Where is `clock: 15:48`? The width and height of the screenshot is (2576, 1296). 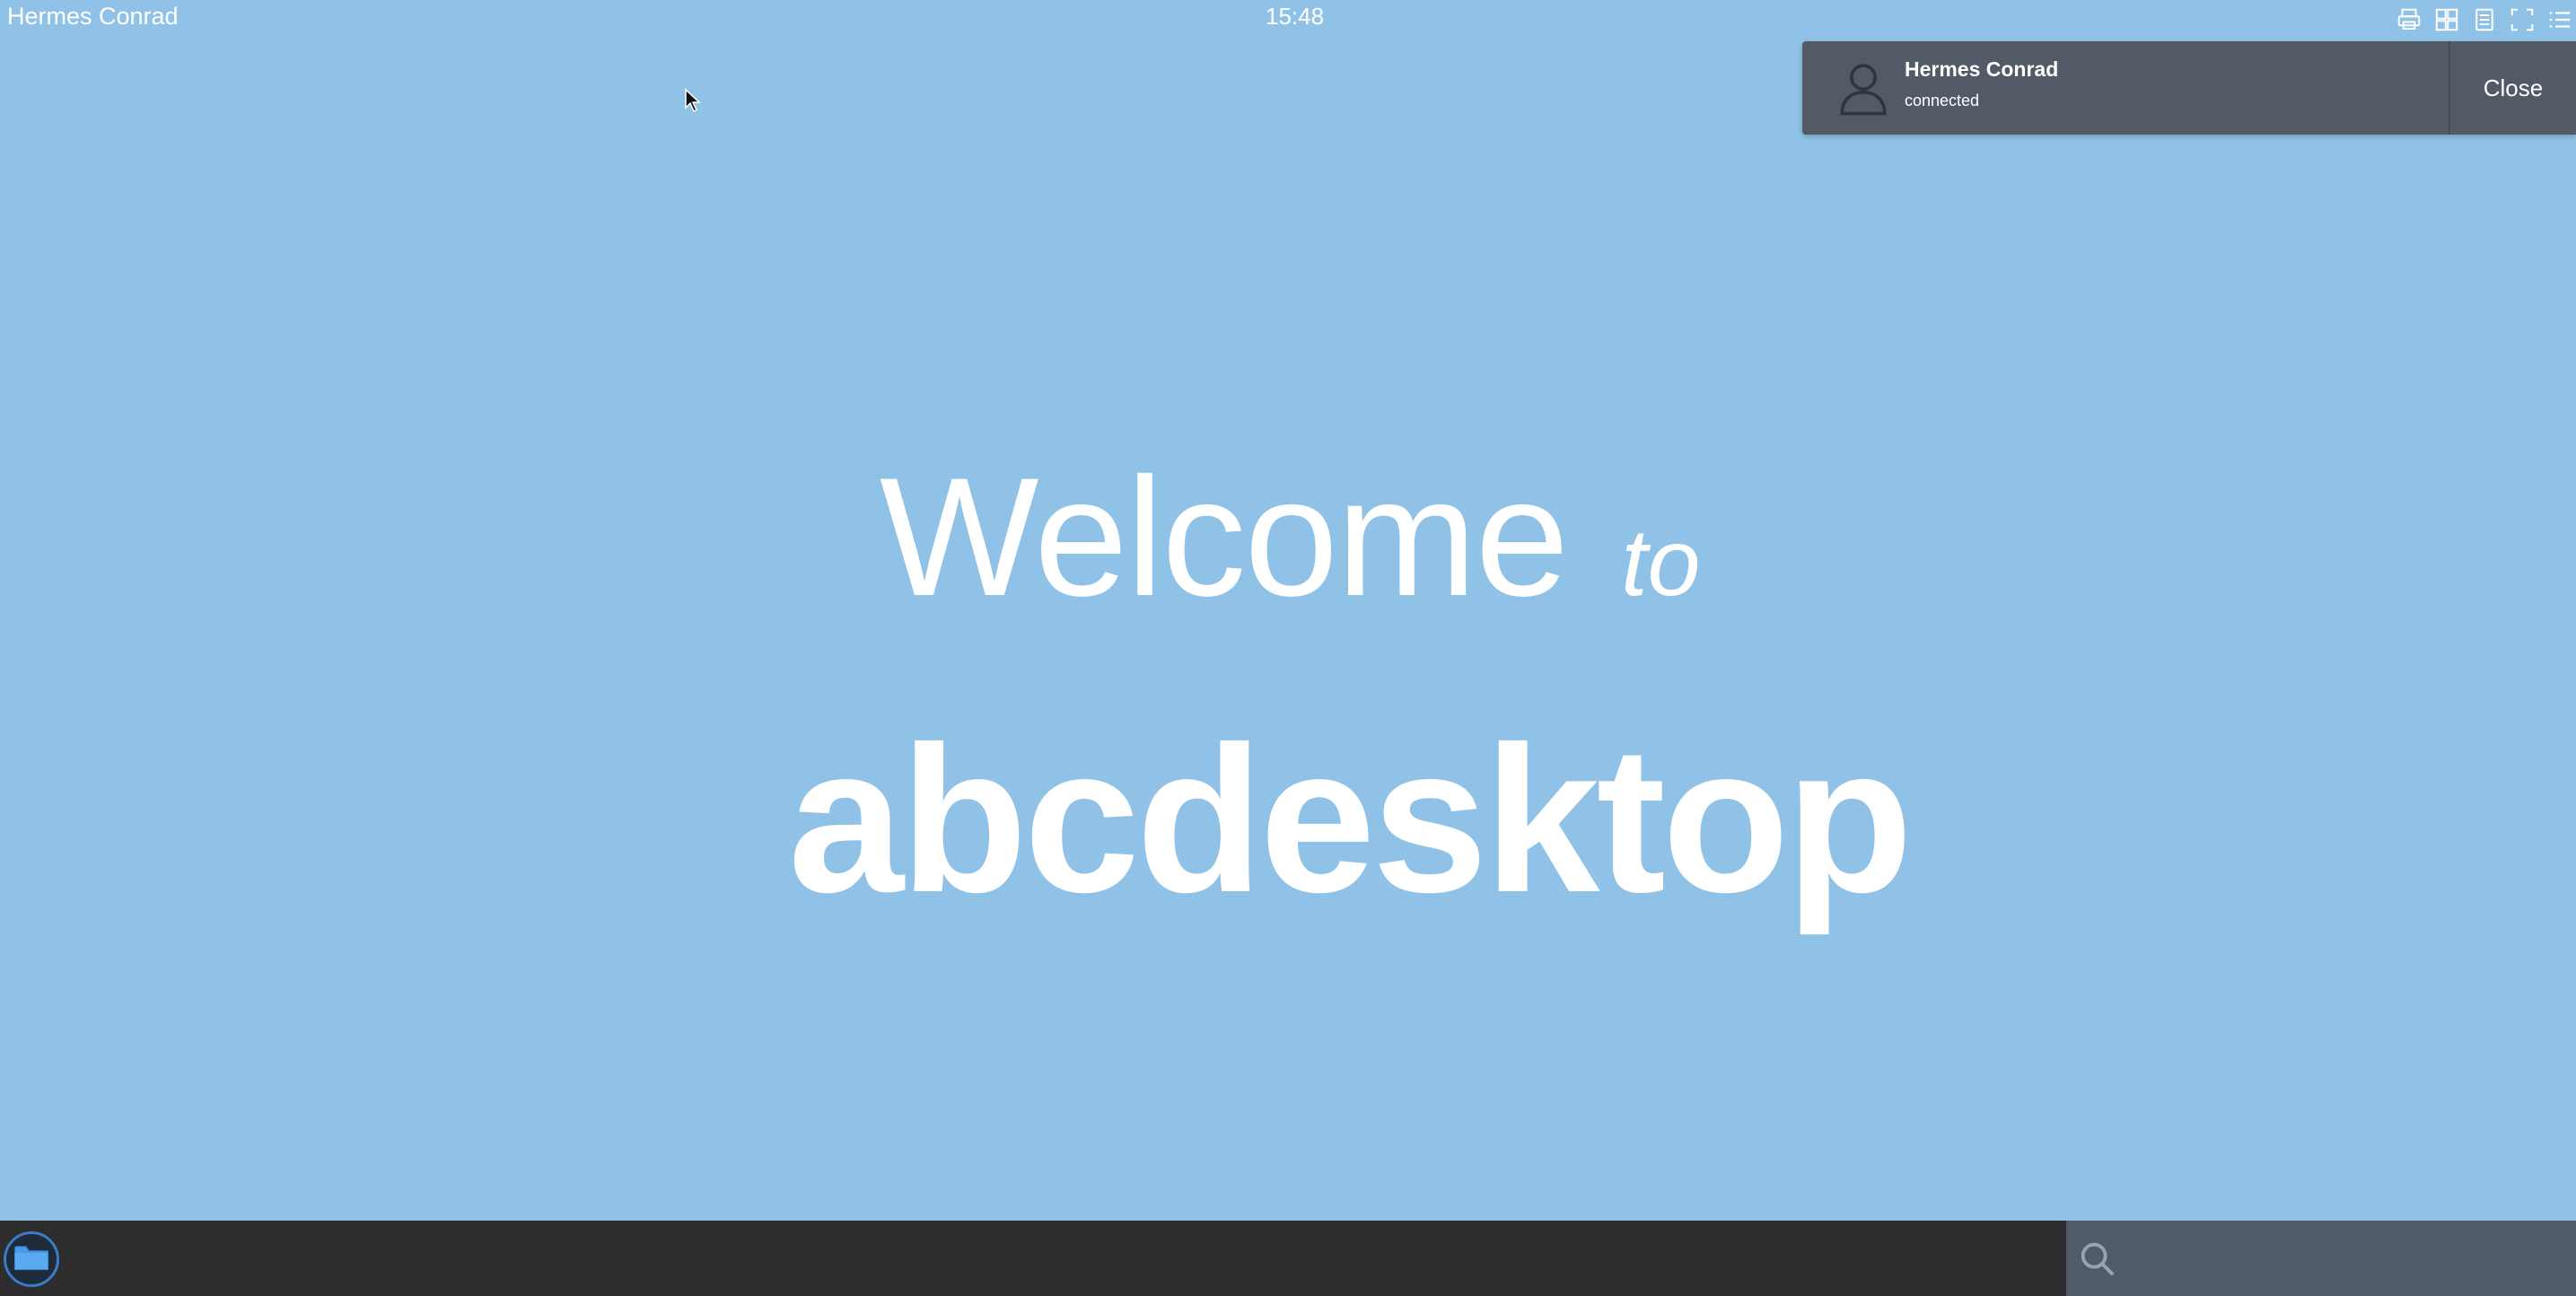
clock: 15:48 is located at coordinates (1295, 16).